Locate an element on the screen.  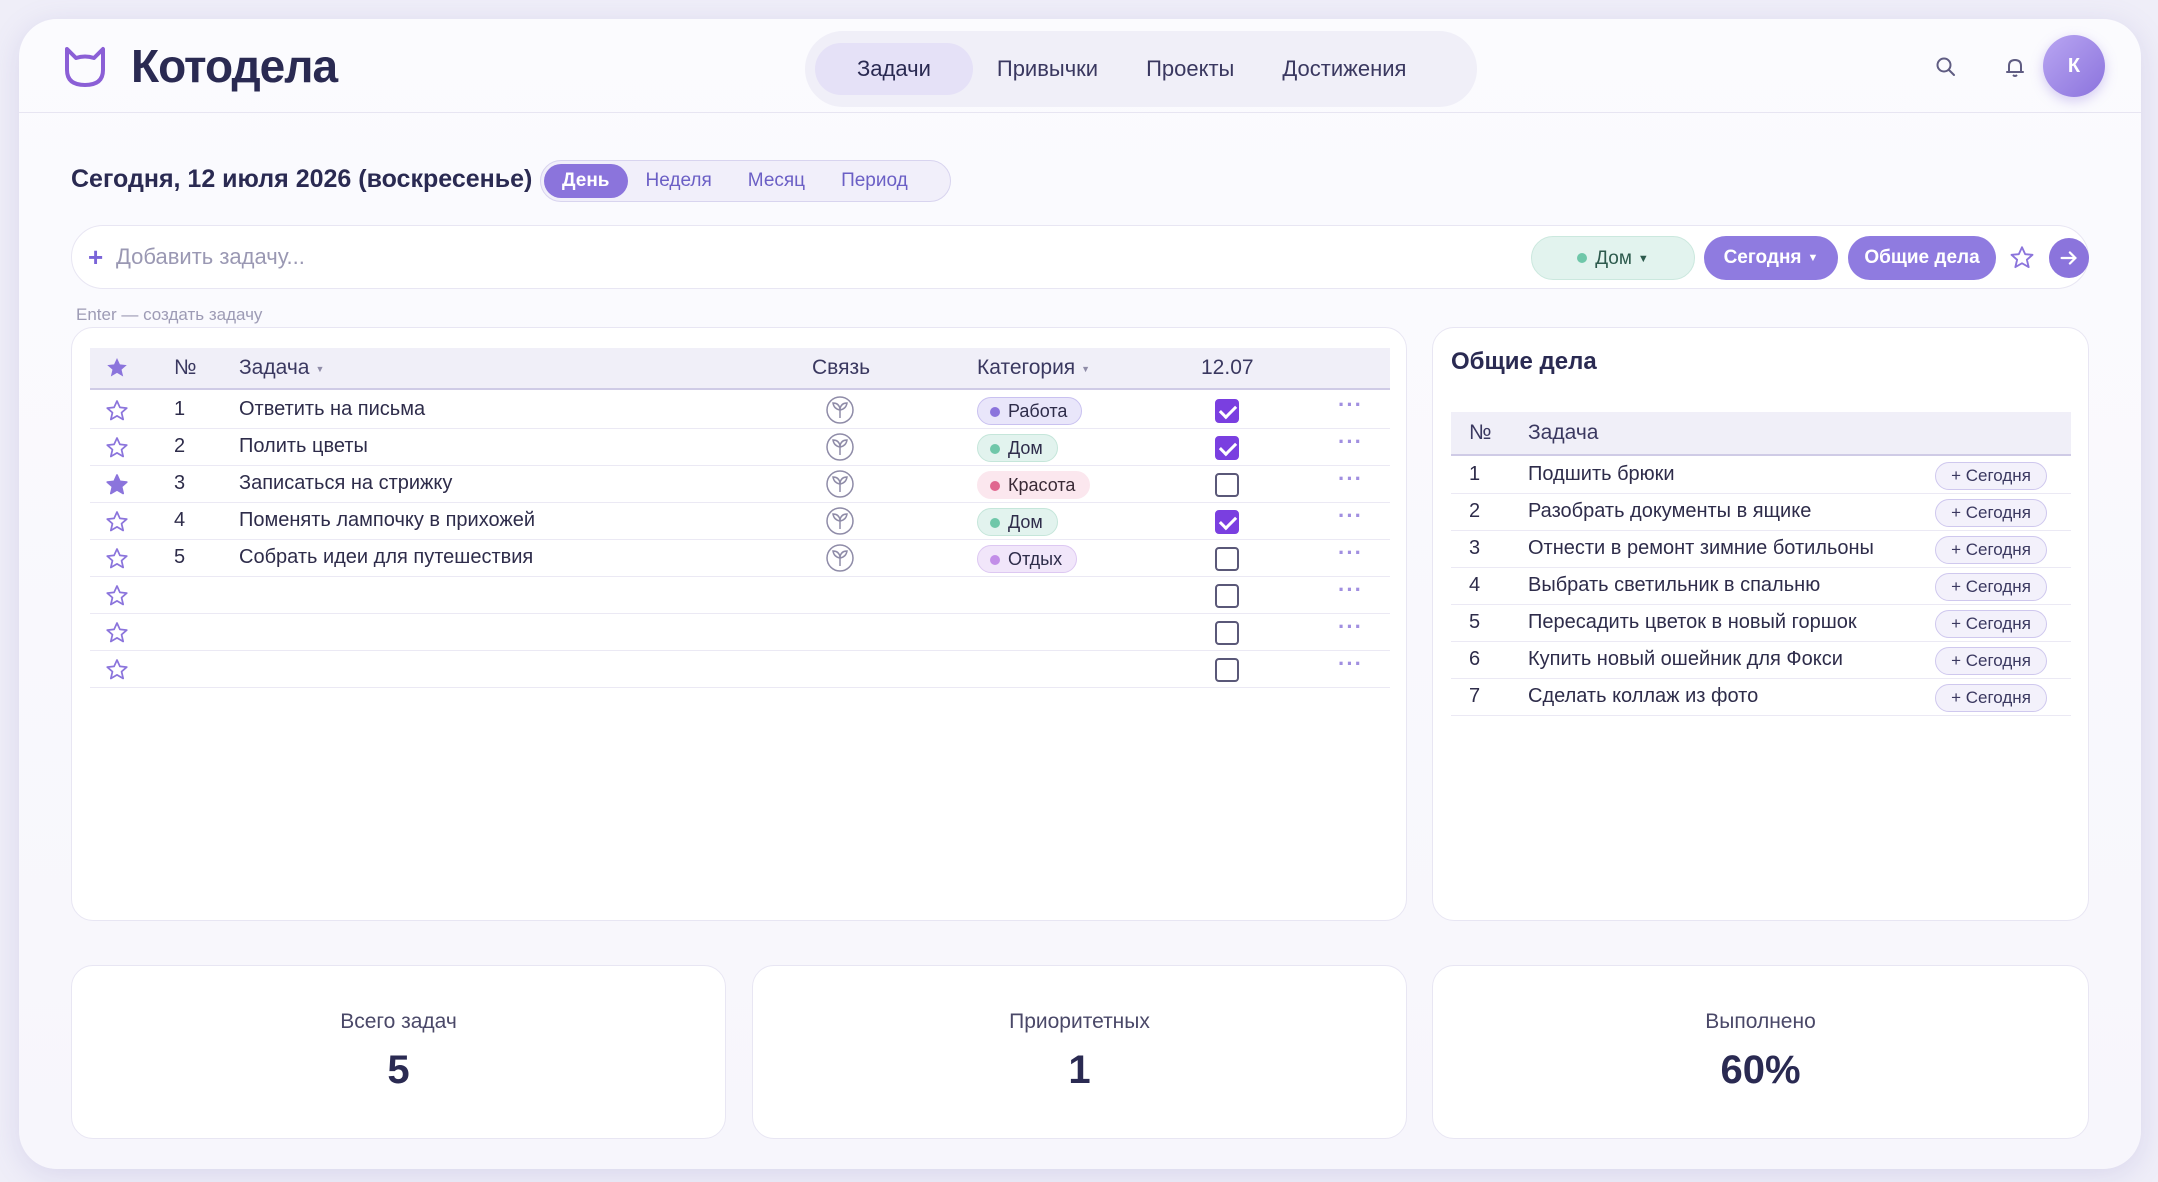
add-task-input is located at coordinates (616, 257).